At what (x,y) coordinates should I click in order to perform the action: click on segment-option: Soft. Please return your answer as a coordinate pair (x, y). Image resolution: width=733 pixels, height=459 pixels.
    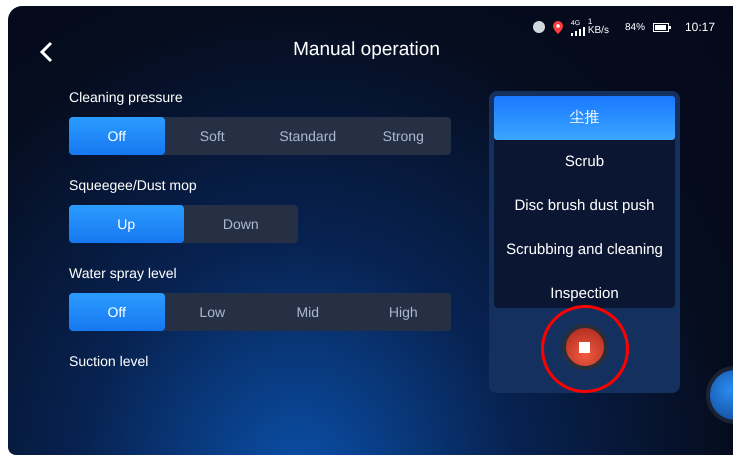
    Looking at the image, I should click on (212, 136).